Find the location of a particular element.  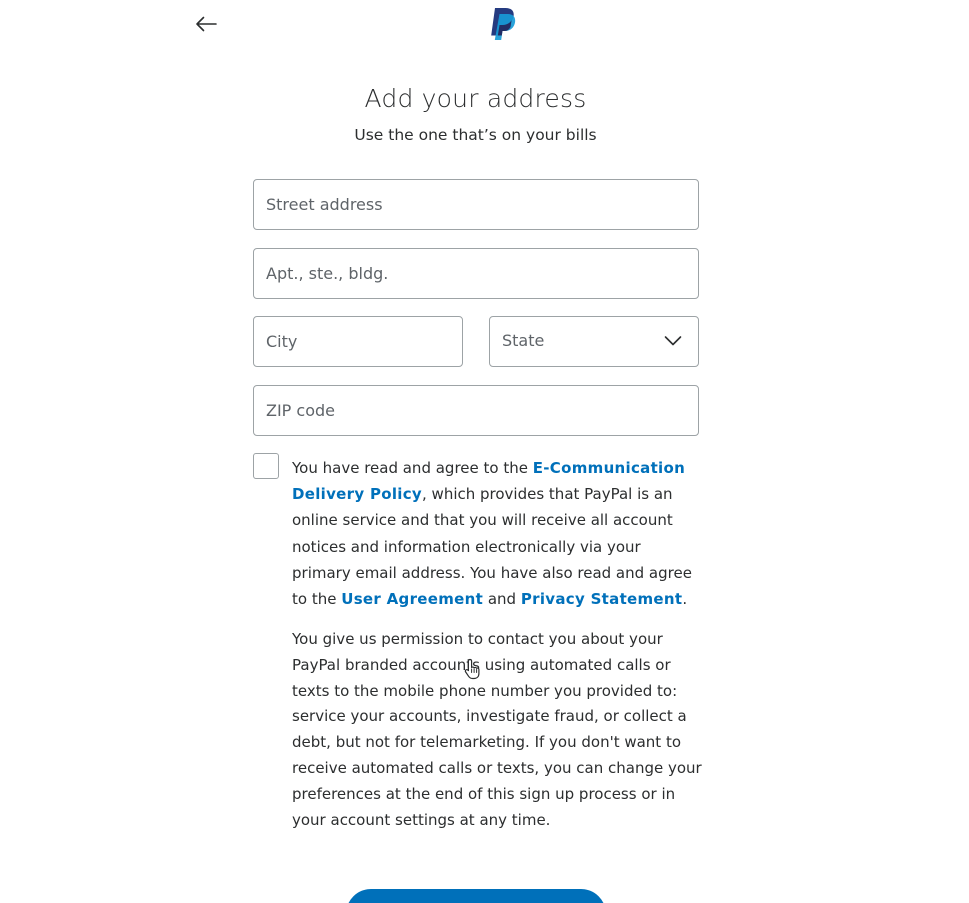

street-address-field is located at coordinates (476, 204).